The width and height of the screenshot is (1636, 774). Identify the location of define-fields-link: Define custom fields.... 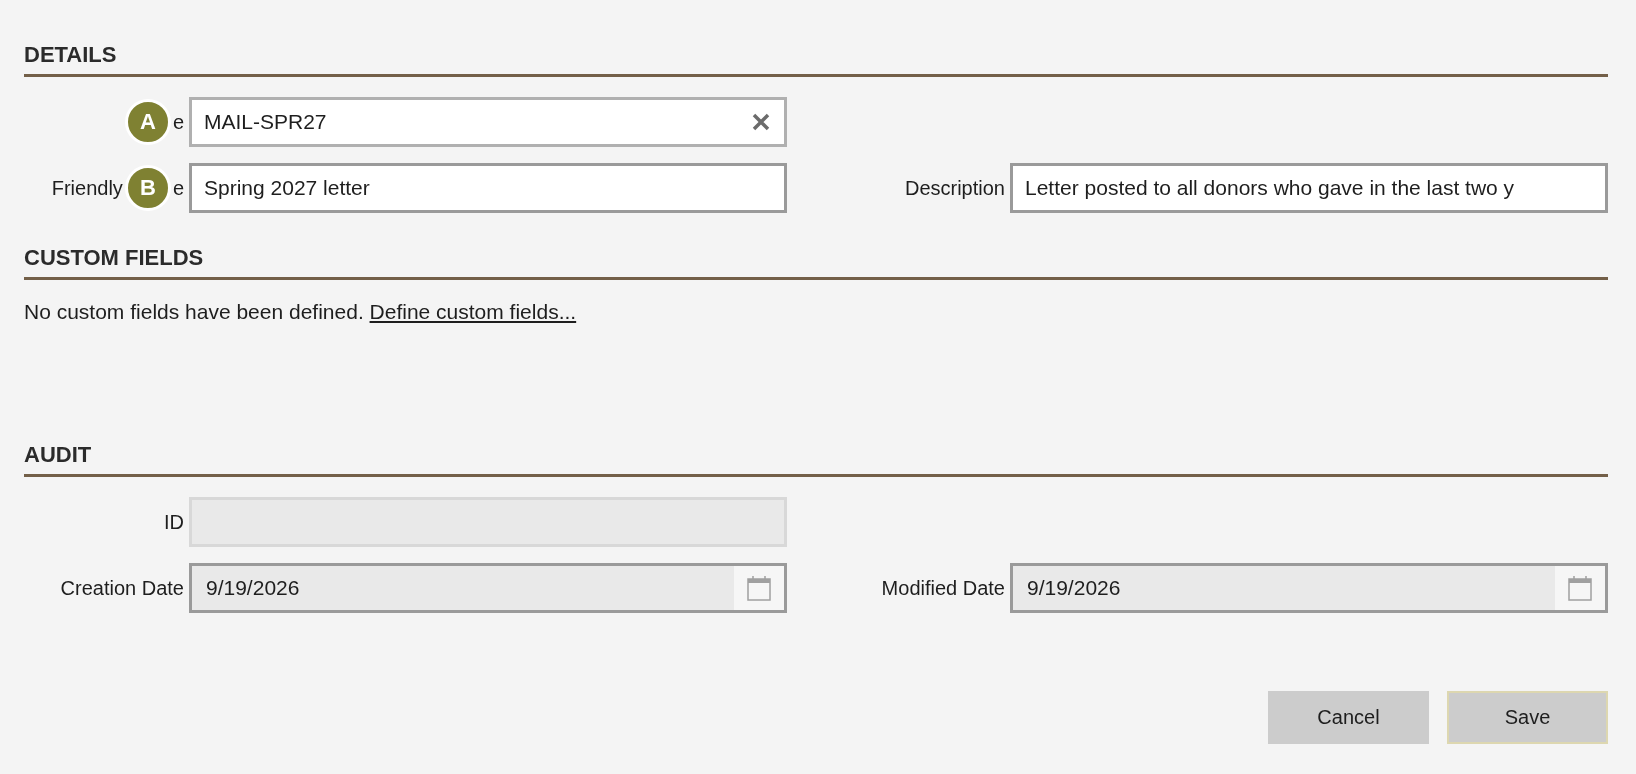
(473, 311).